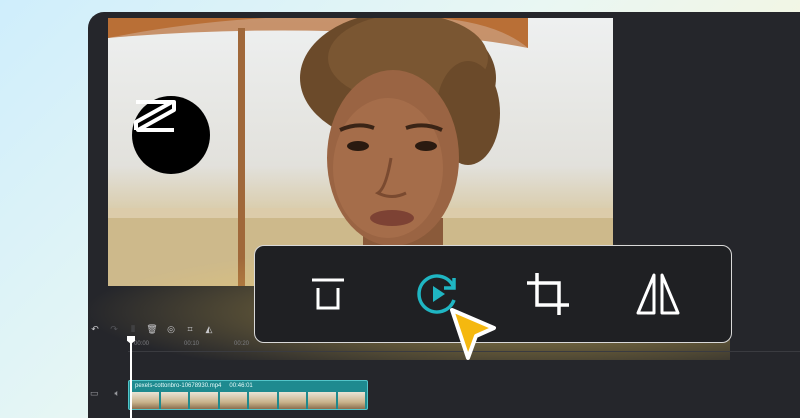 The height and width of the screenshot is (418, 800). Describe the element at coordinates (133, 329) in the screenshot. I see `split-icon: ⫴` at that location.